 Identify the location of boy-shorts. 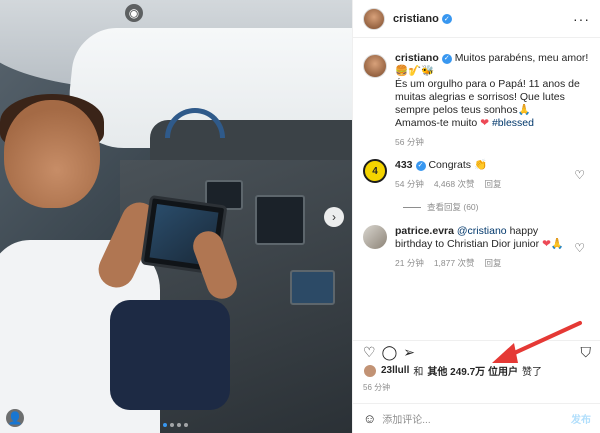
(170, 355).